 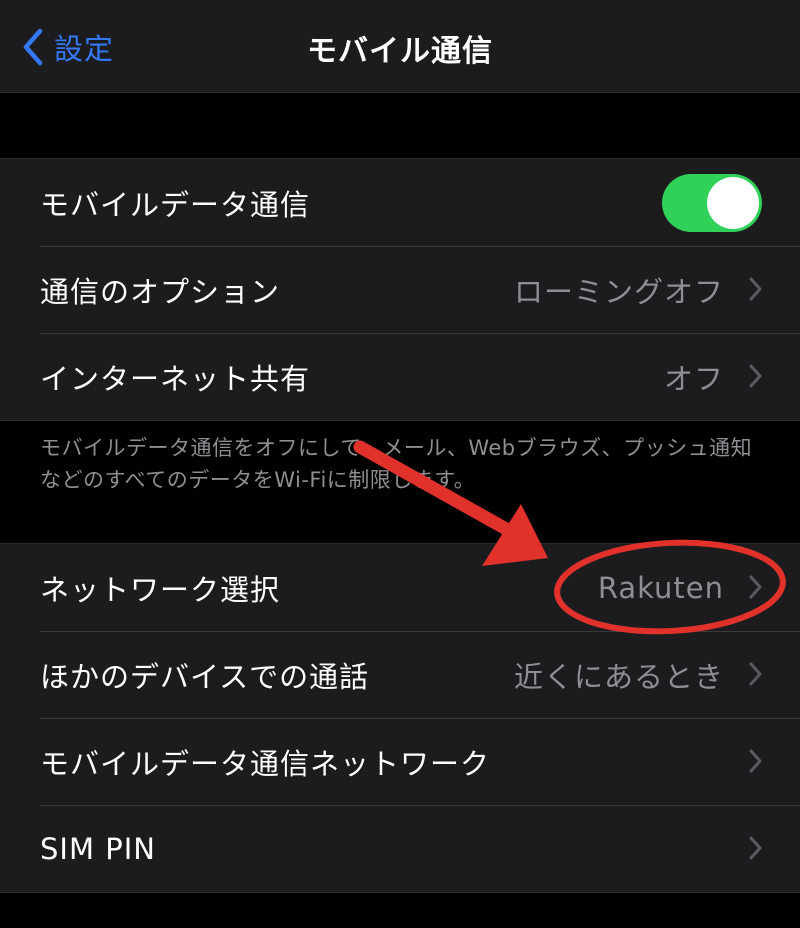 What do you see at coordinates (160, 589) in the screenshot?
I see `network-selection-label: ネットワーク選択` at bounding box center [160, 589].